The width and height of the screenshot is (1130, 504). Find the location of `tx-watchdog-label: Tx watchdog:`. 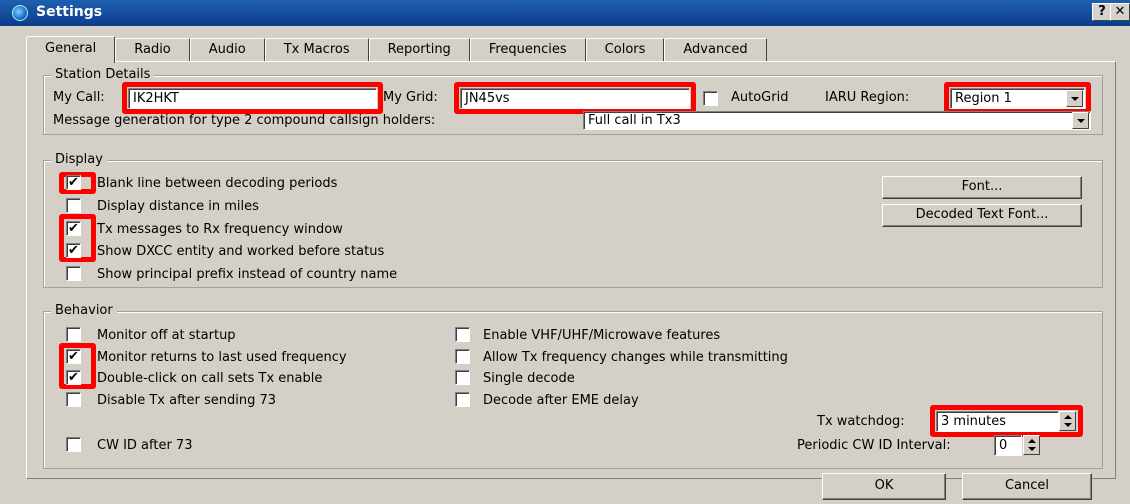

tx-watchdog-label: Tx watchdog: is located at coordinates (861, 421).